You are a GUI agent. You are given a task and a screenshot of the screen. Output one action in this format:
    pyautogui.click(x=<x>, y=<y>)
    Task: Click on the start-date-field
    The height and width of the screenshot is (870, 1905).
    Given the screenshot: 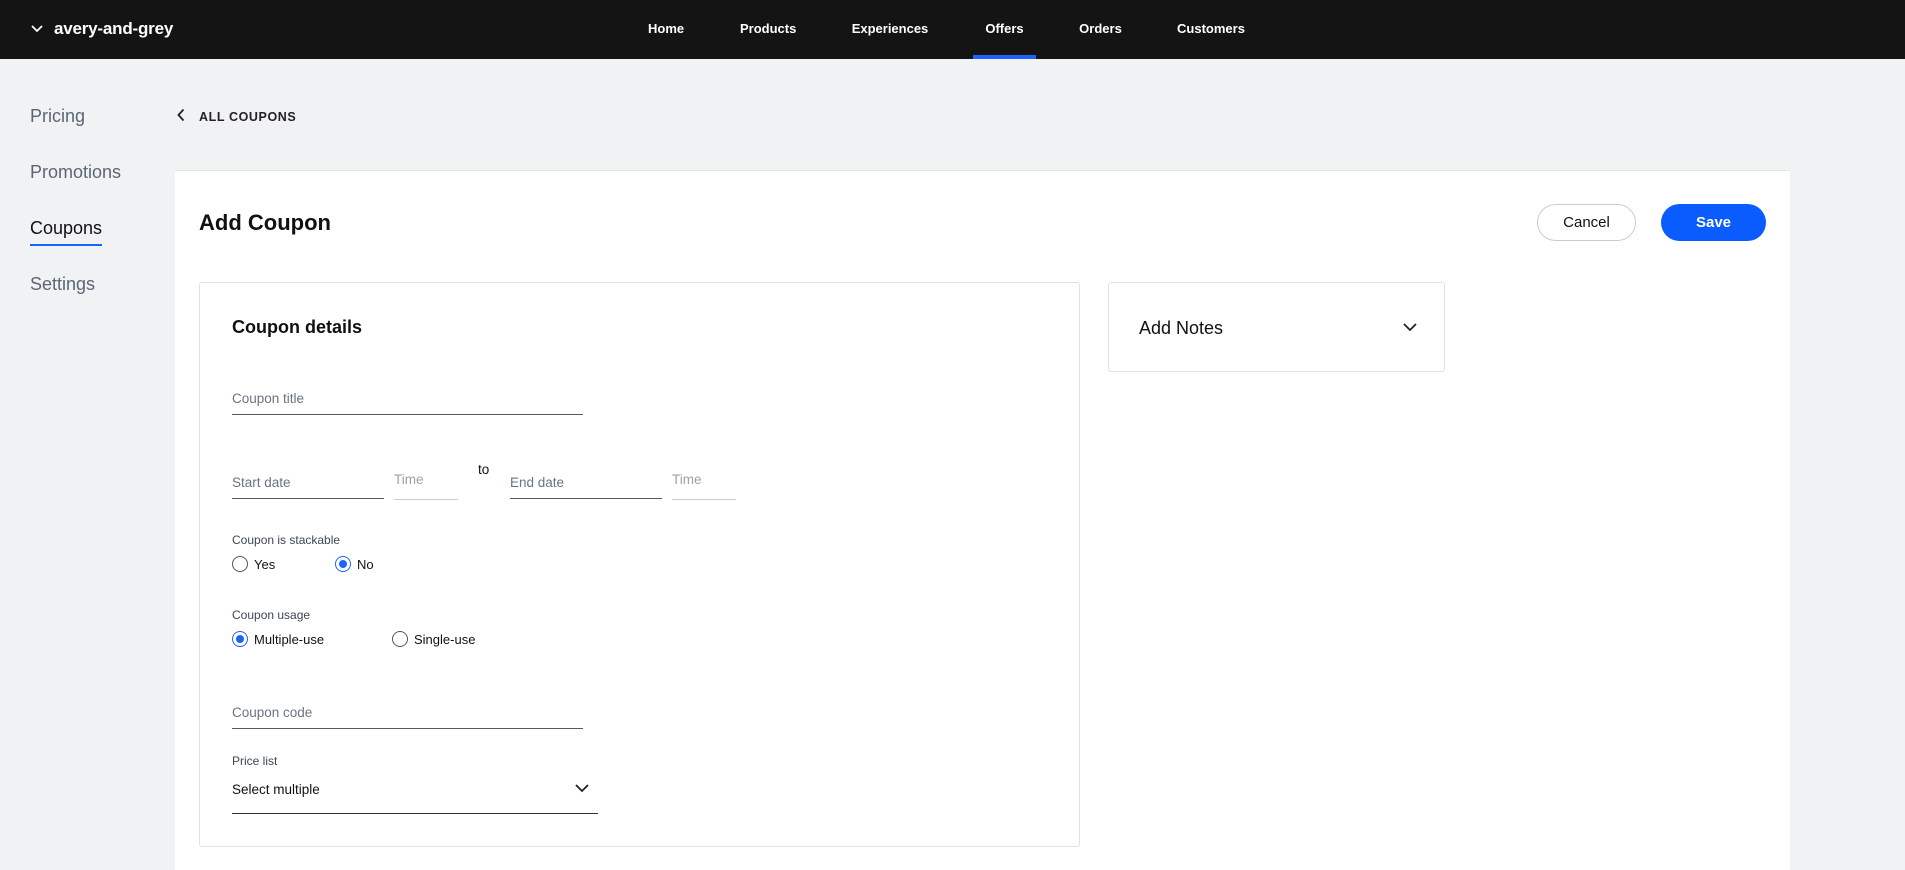 What is the action you would take?
    pyautogui.click(x=308, y=477)
    